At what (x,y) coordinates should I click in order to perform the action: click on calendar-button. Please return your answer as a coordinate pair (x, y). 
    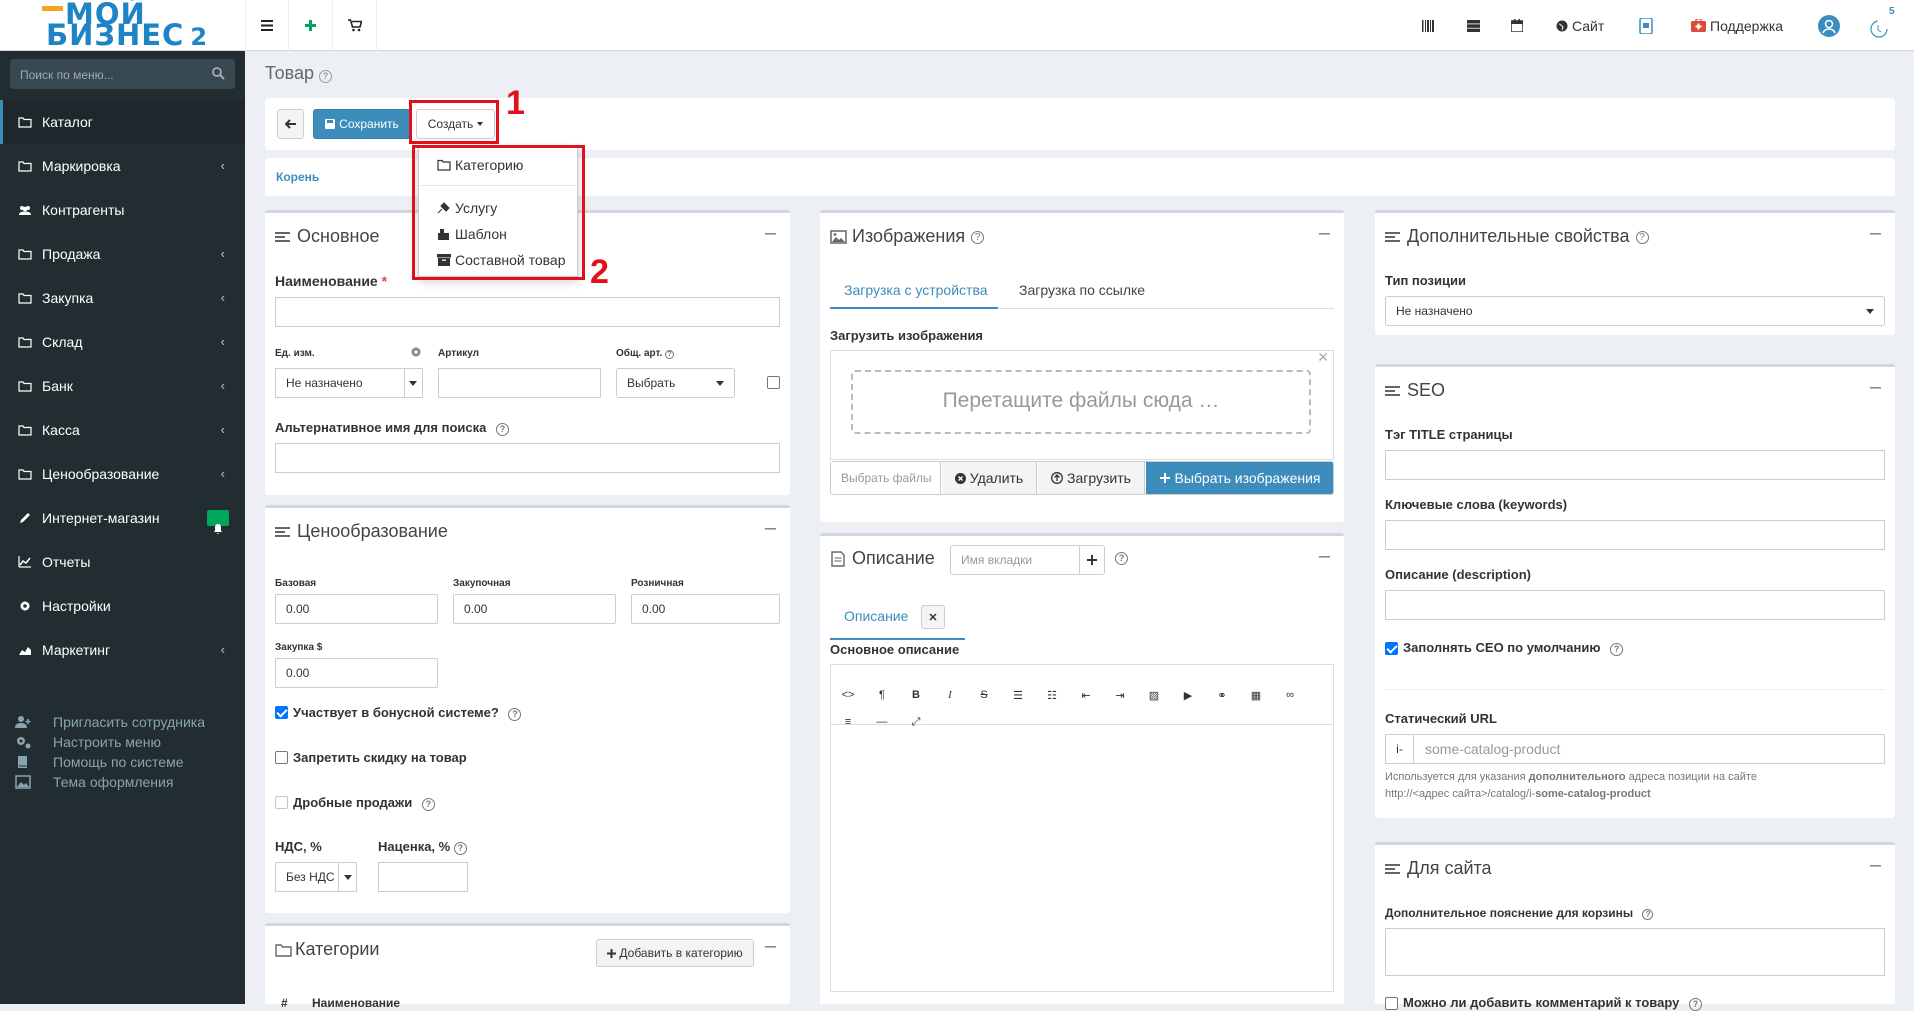
    Looking at the image, I should click on (1517, 25).